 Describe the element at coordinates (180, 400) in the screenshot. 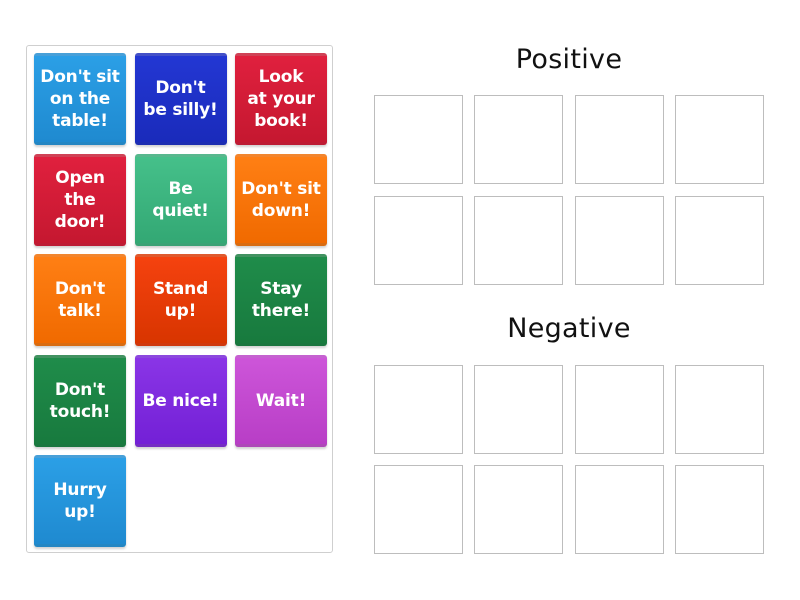

I see `draggable-tile: Be nice!` at that location.